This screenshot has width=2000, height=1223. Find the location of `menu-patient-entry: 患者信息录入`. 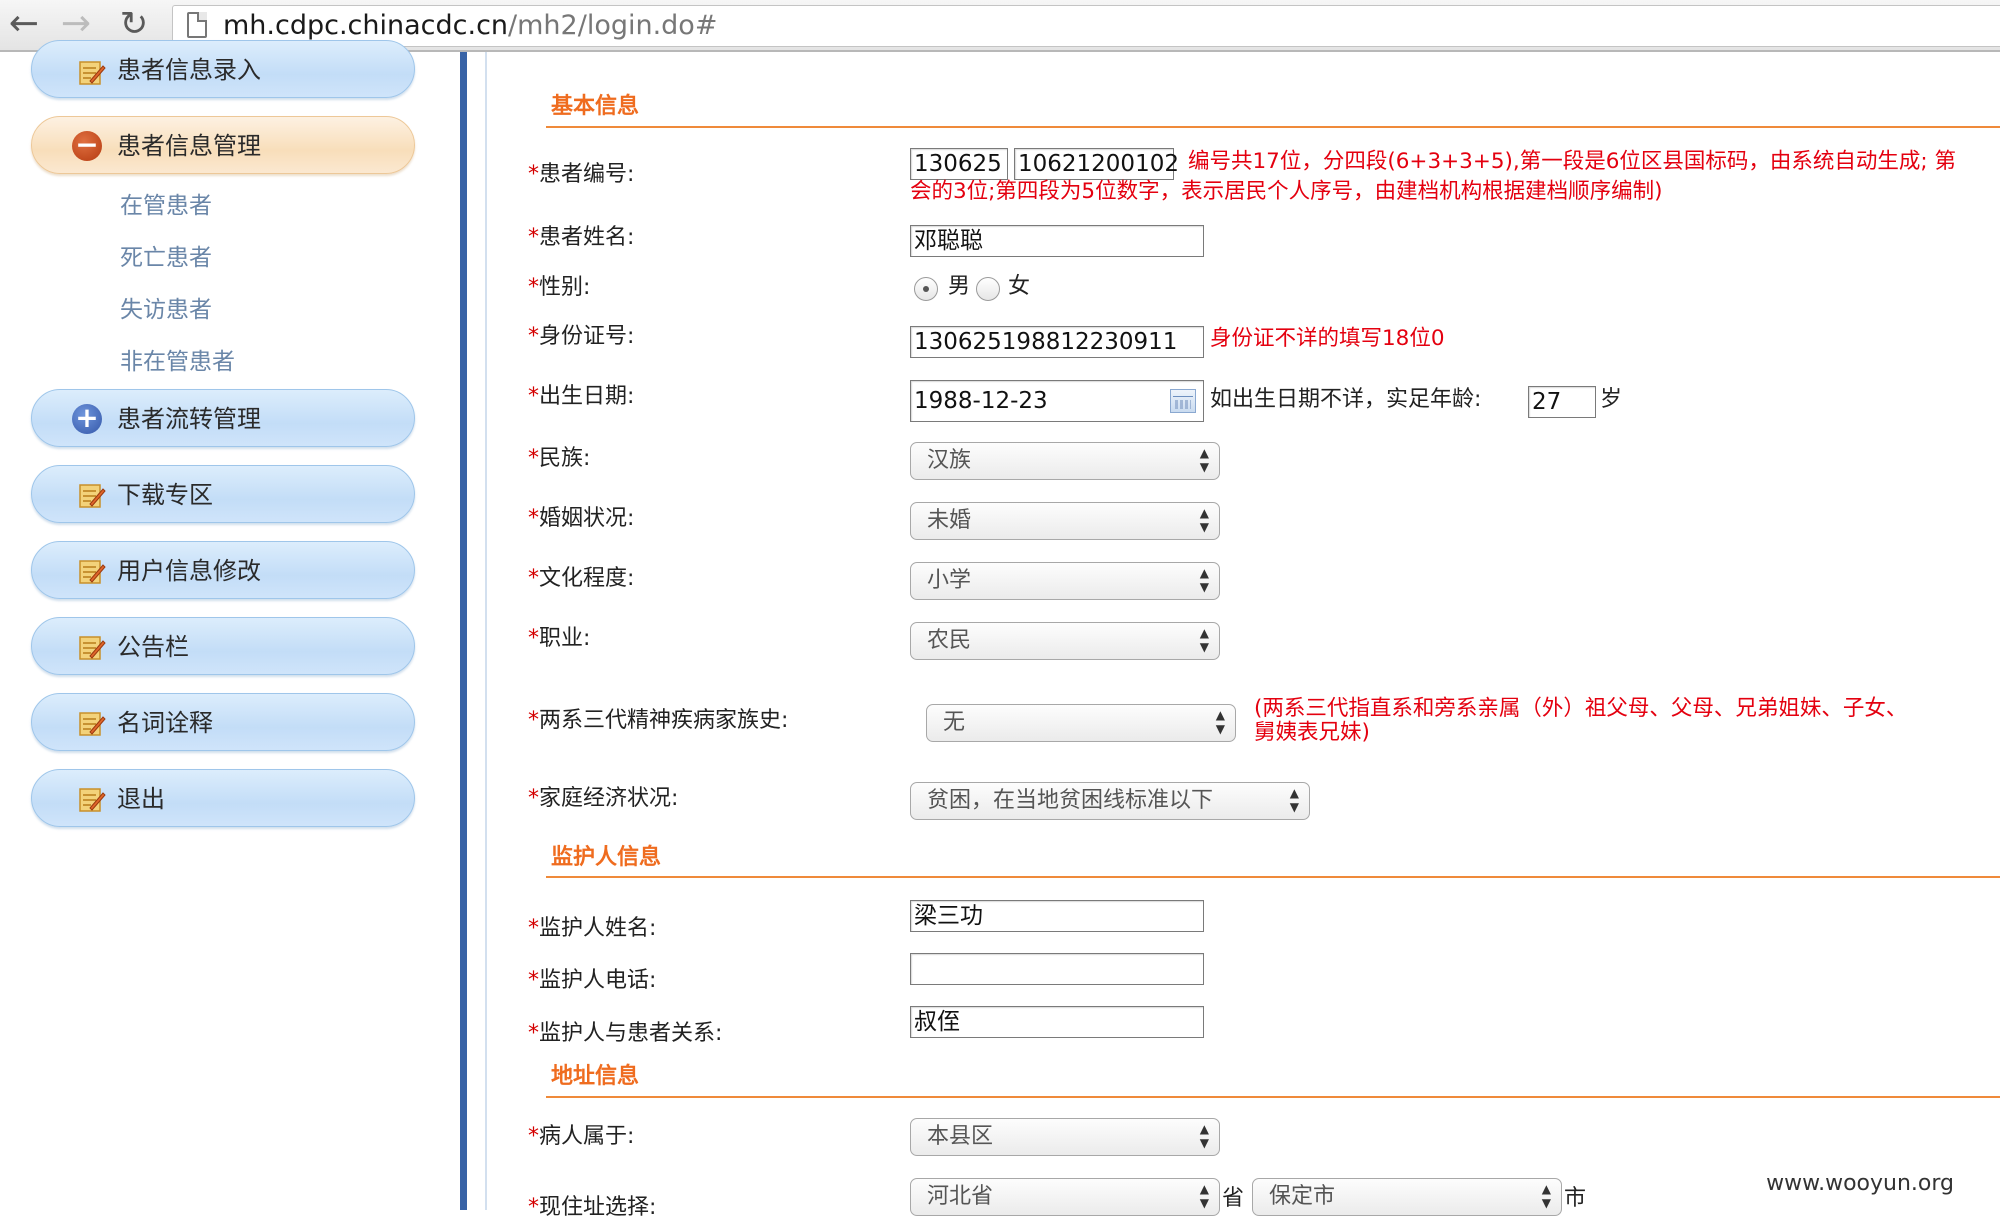

menu-patient-entry: 患者信息录入 is located at coordinates (223, 69).